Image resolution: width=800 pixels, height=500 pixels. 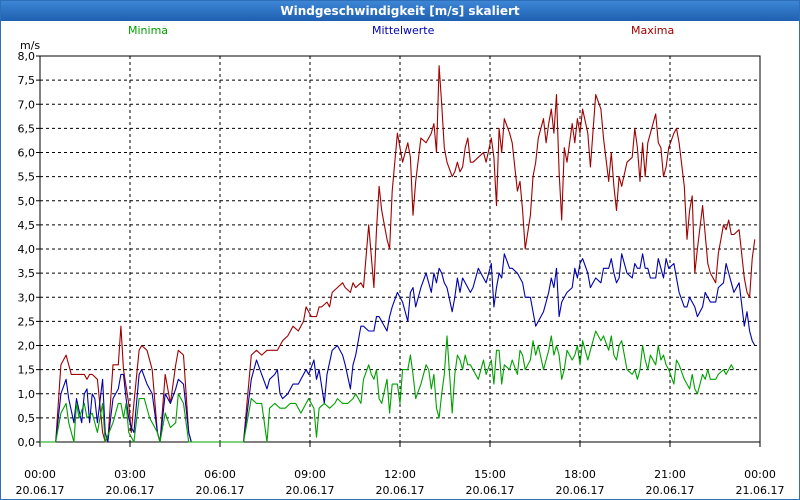 What do you see at coordinates (27, 394) in the screenshot?
I see `y-tick-label: 1,0` at bounding box center [27, 394].